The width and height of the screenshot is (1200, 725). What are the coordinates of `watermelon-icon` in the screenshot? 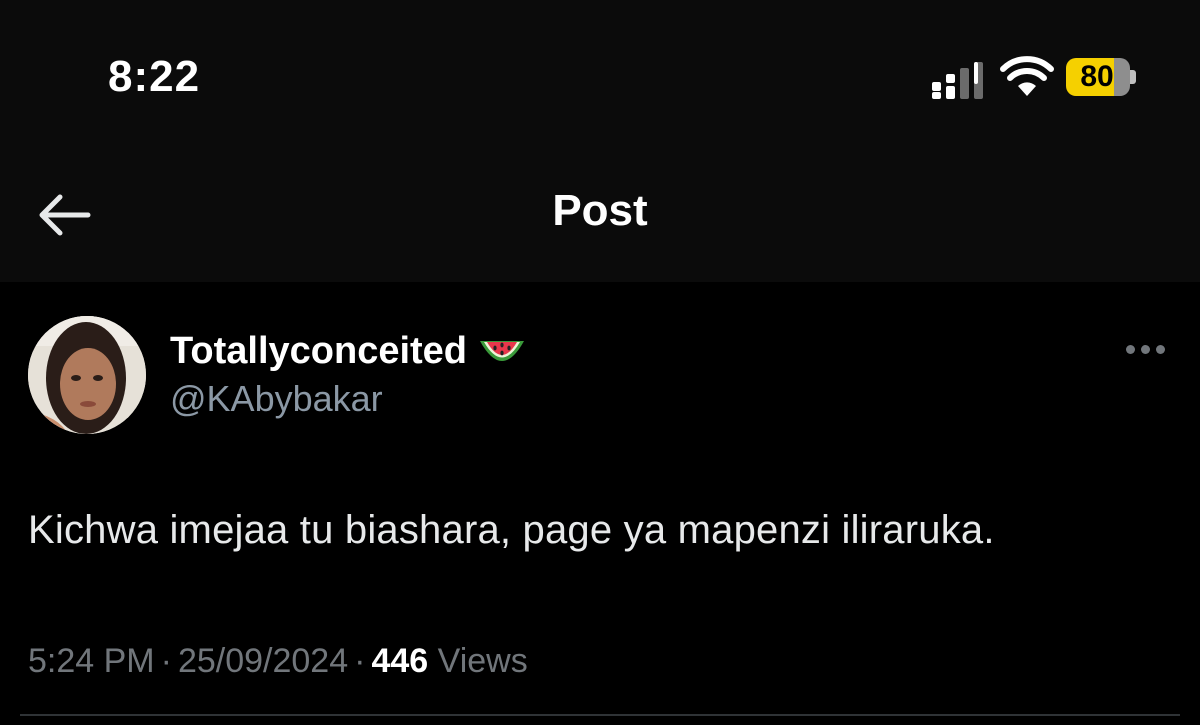 It's located at (502, 350).